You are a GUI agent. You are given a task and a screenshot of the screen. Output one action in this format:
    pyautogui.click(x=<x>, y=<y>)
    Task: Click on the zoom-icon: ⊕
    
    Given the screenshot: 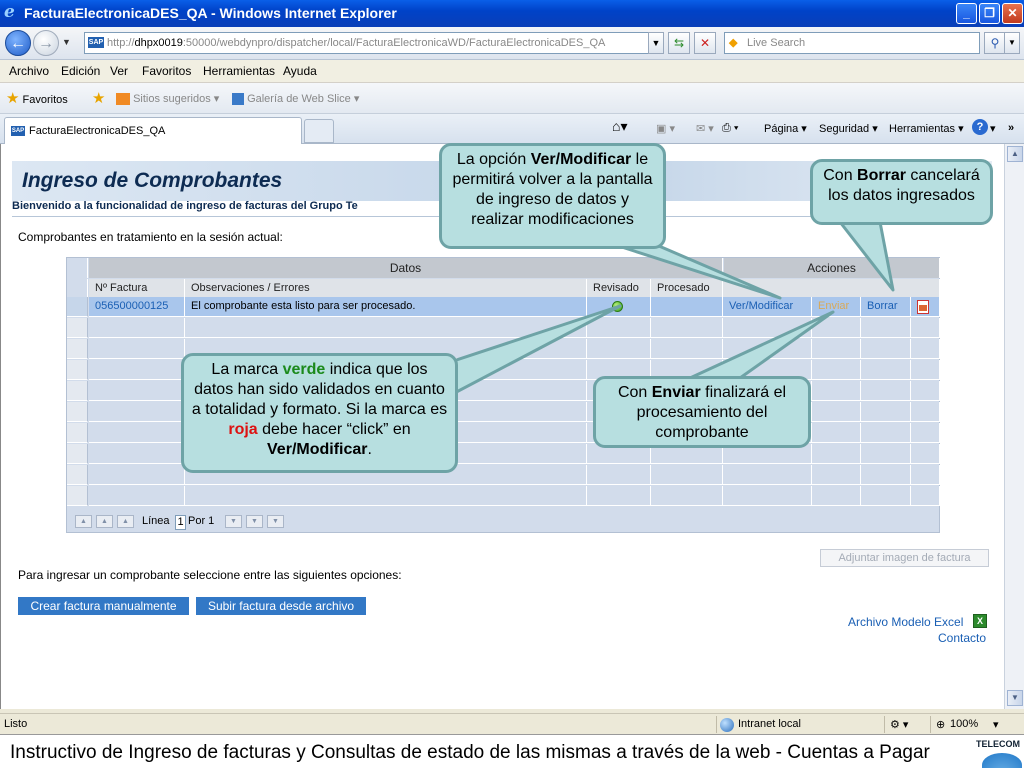 What is the action you would take?
    pyautogui.click(x=940, y=724)
    